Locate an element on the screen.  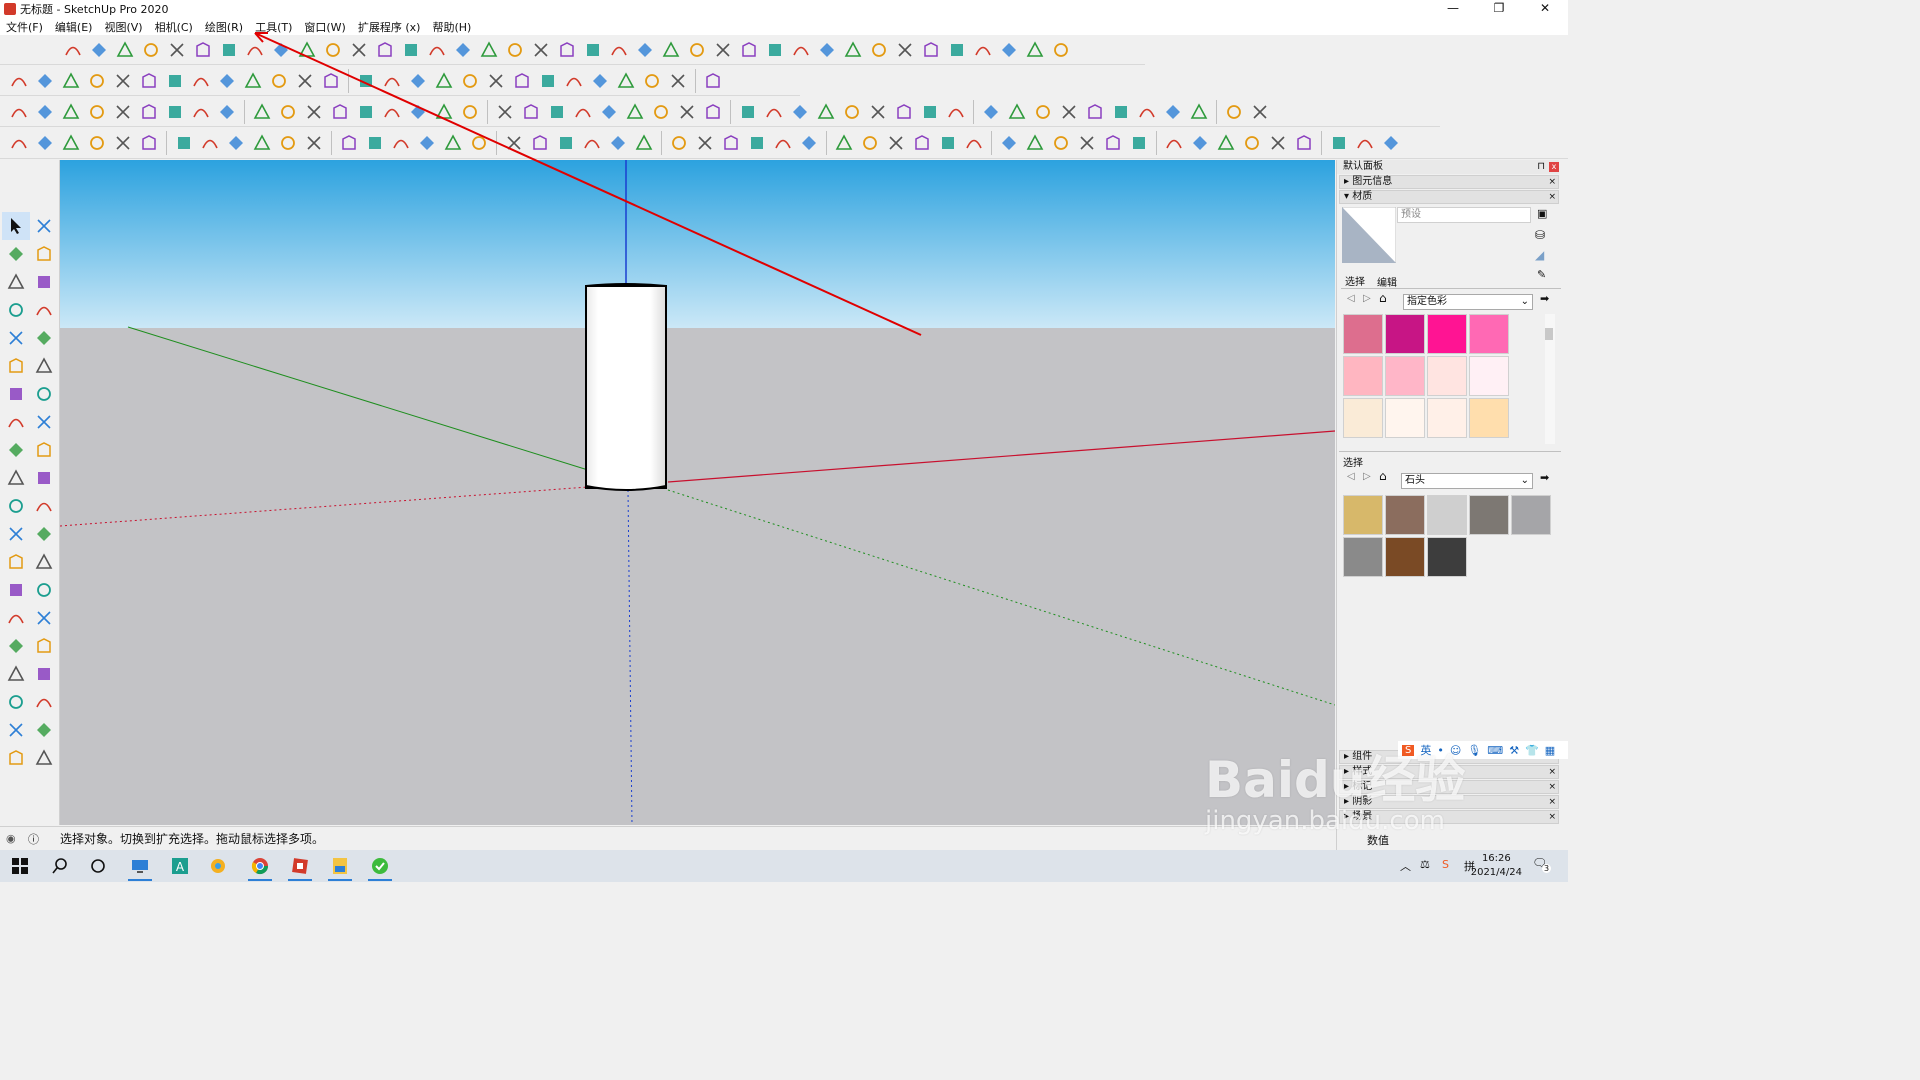
library-select-2: 石头 ⌄ is located at coordinates (1467, 481).